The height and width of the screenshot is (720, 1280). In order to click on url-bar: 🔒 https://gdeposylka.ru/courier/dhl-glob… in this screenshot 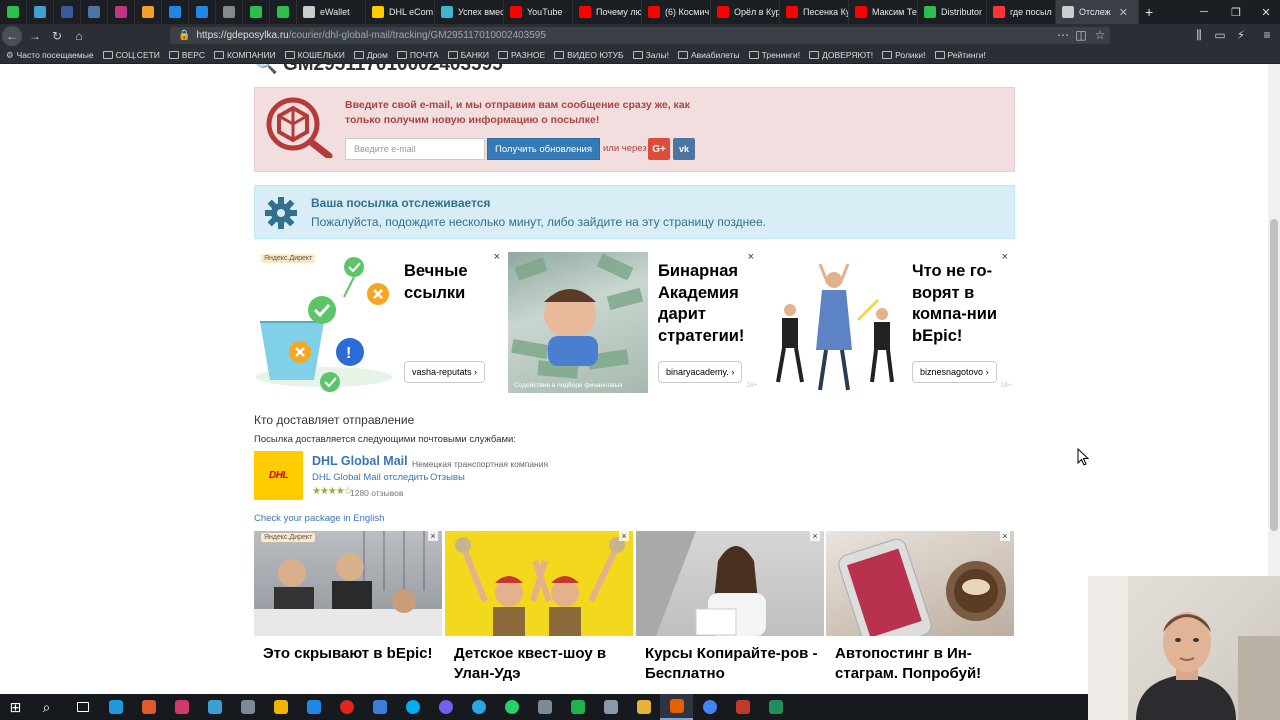, I will do `click(640, 35)`.